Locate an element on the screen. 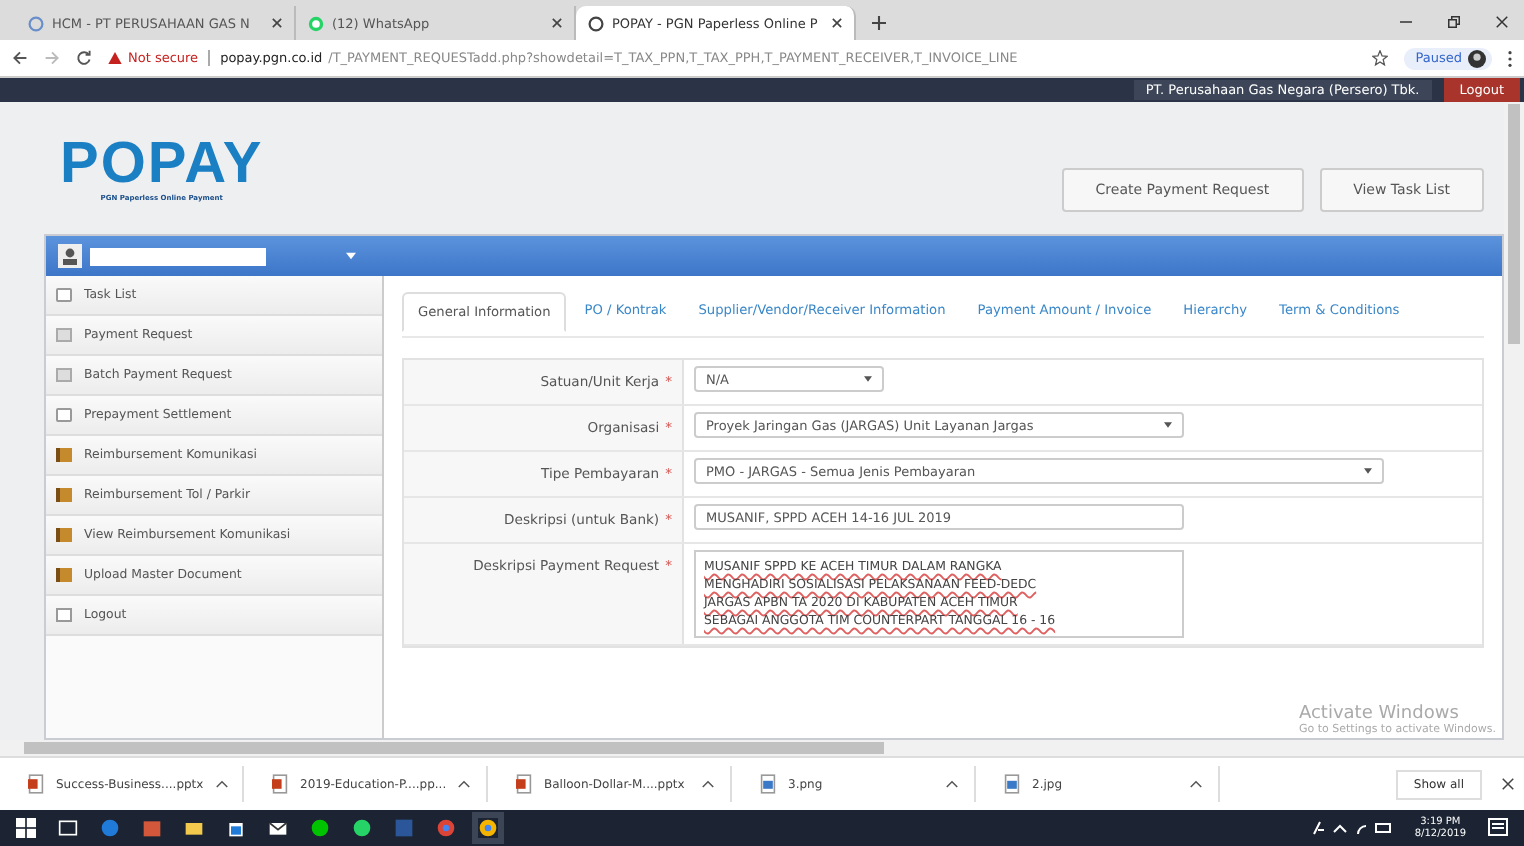 The image size is (1524, 846). notification-icon is located at coordinates (1498, 828).